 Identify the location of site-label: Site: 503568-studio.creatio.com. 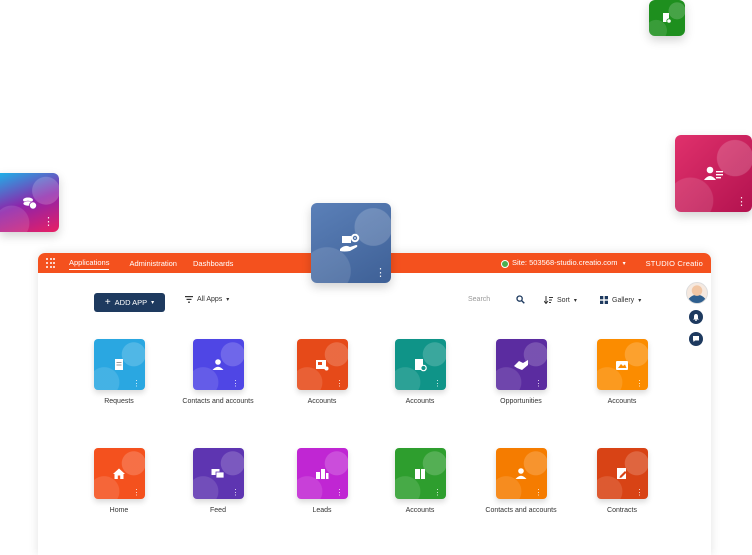
(565, 263).